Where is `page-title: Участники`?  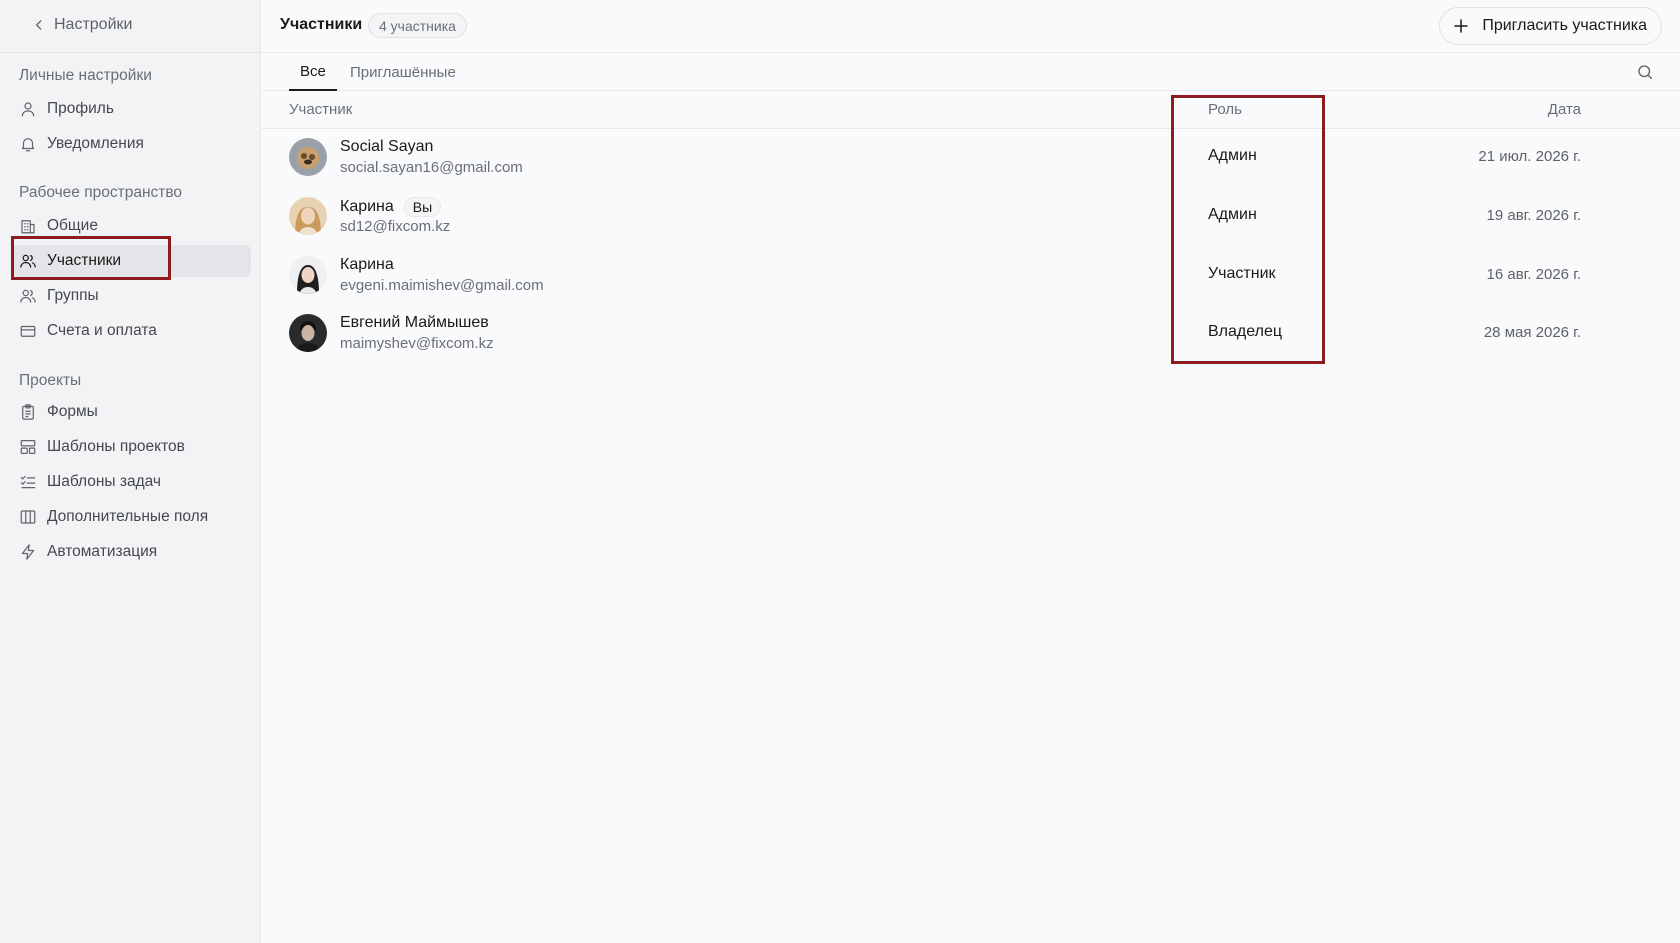 page-title: Участники is located at coordinates (321, 24).